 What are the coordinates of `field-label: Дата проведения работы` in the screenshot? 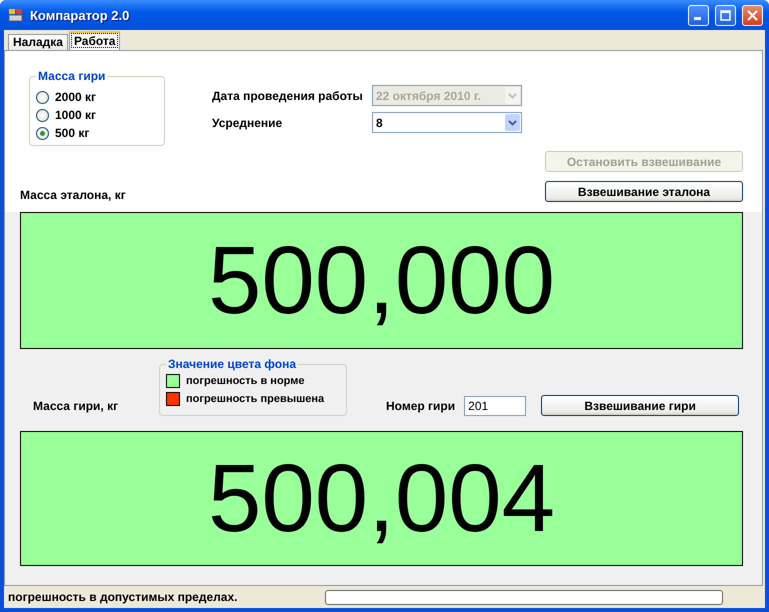 It's located at (288, 95).